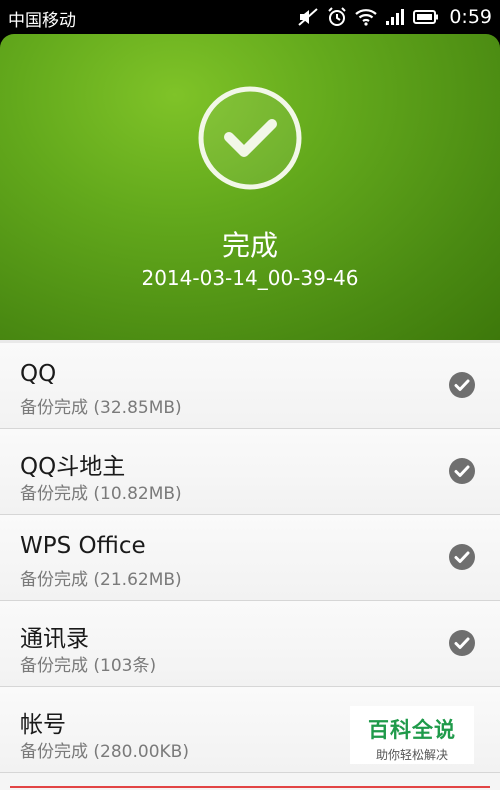 This screenshot has width=500, height=790. What do you see at coordinates (308, 17) in the screenshot?
I see `mute-icon` at bounding box center [308, 17].